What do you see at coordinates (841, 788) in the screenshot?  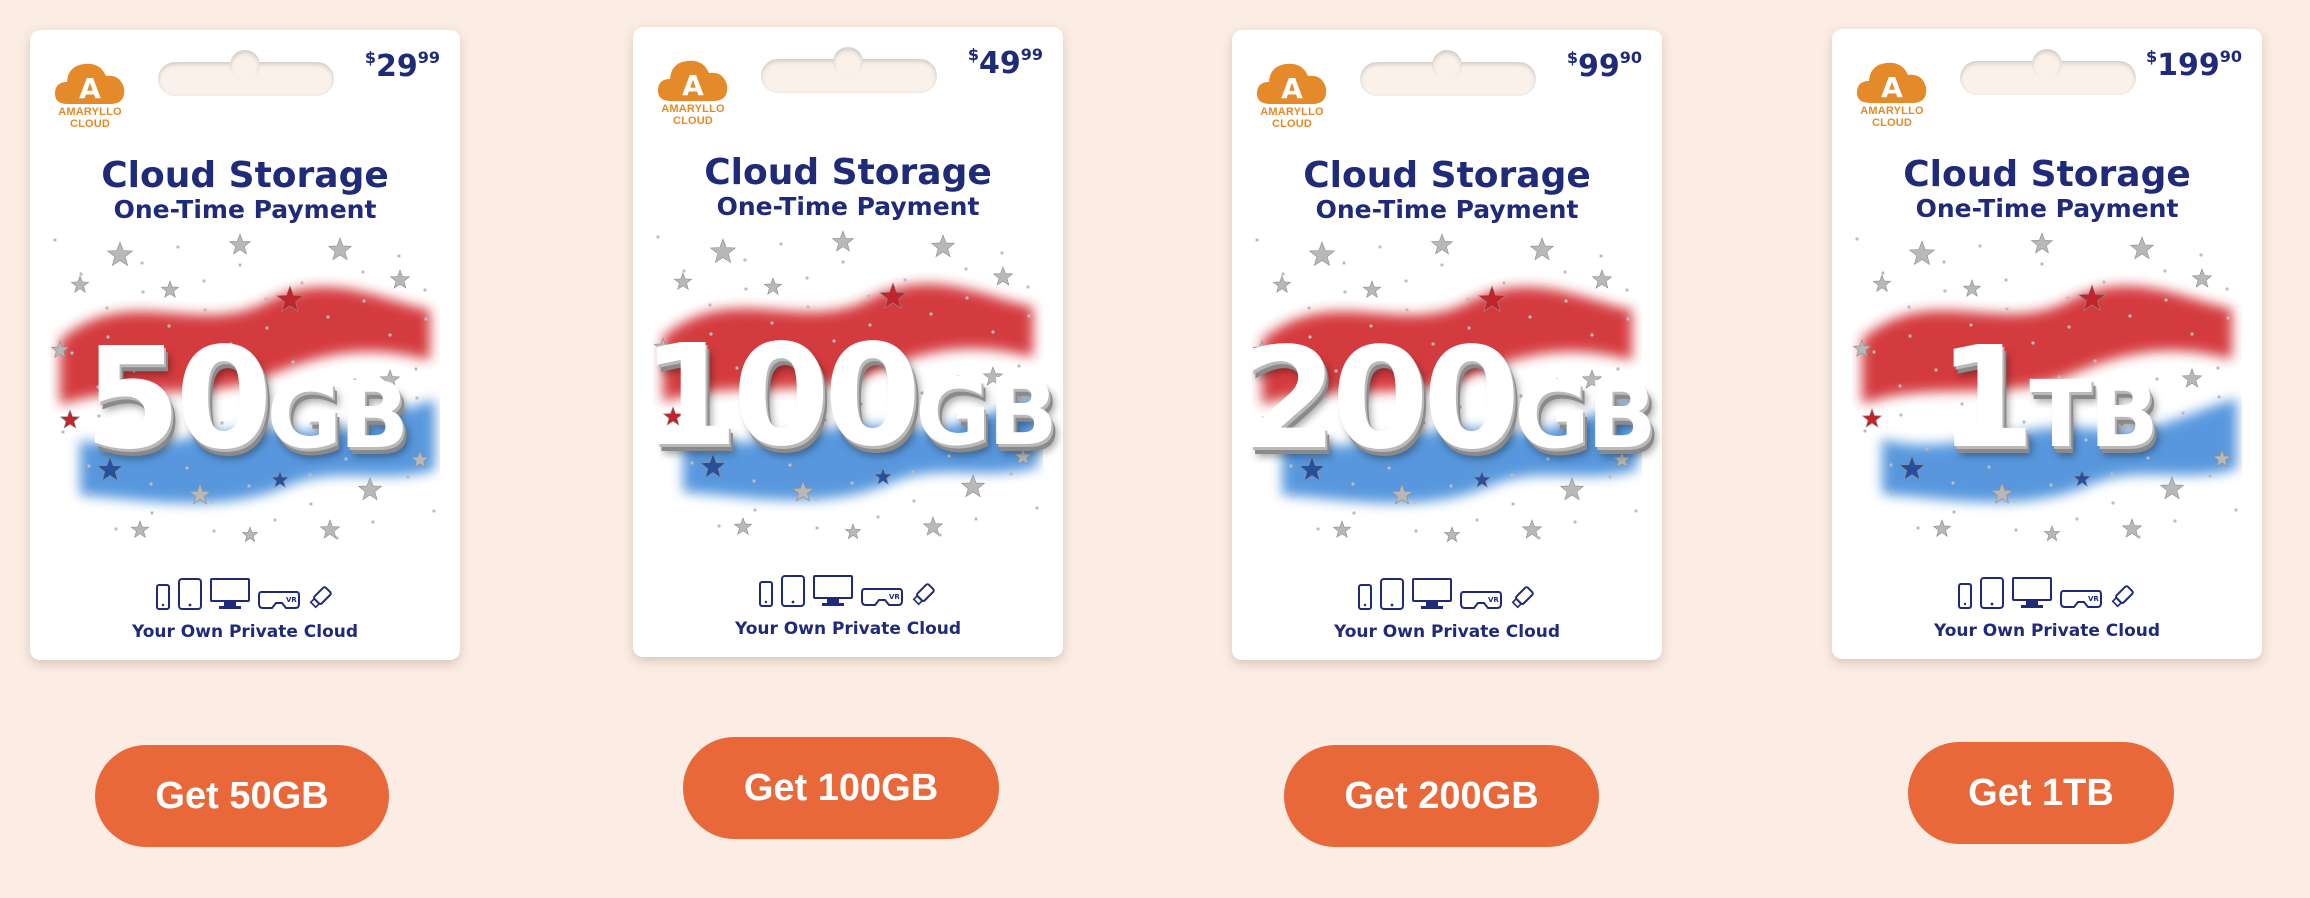 I see `get-100gb-button: Get 100GB` at bounding box center [841, 788].